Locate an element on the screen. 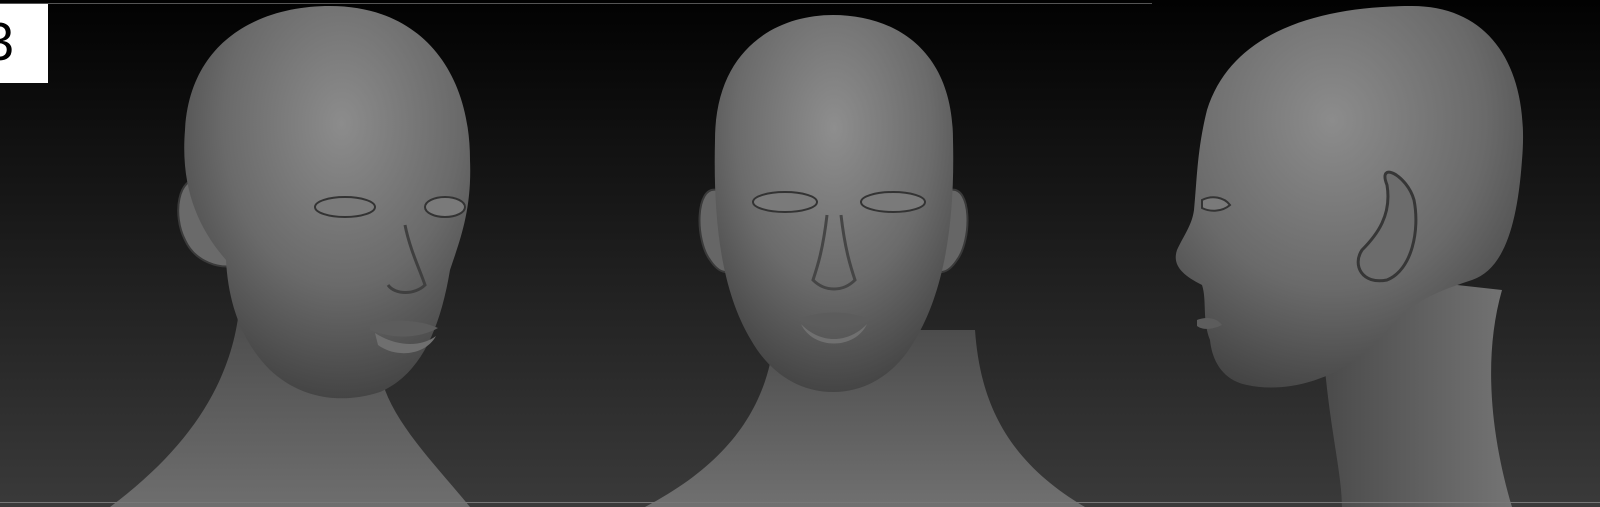  panel-label-text: 3 is located at coordinates (7, 42).